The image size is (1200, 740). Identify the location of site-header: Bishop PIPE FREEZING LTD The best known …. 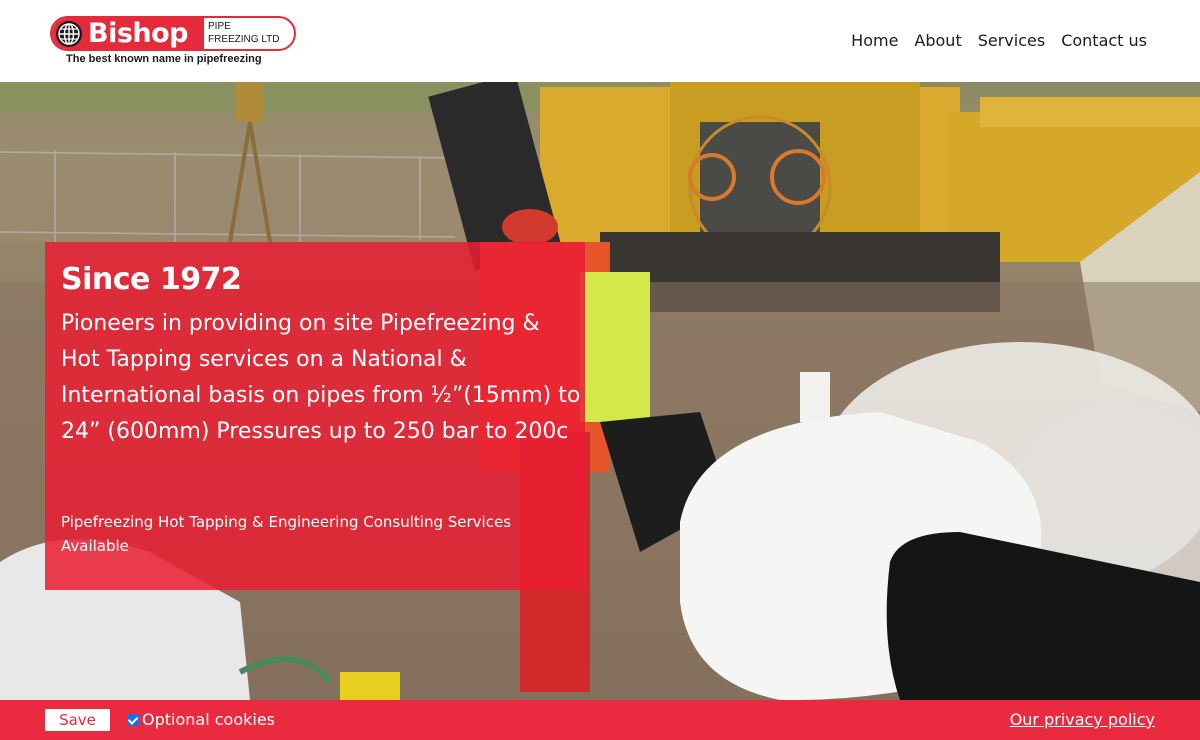
(600, 41).